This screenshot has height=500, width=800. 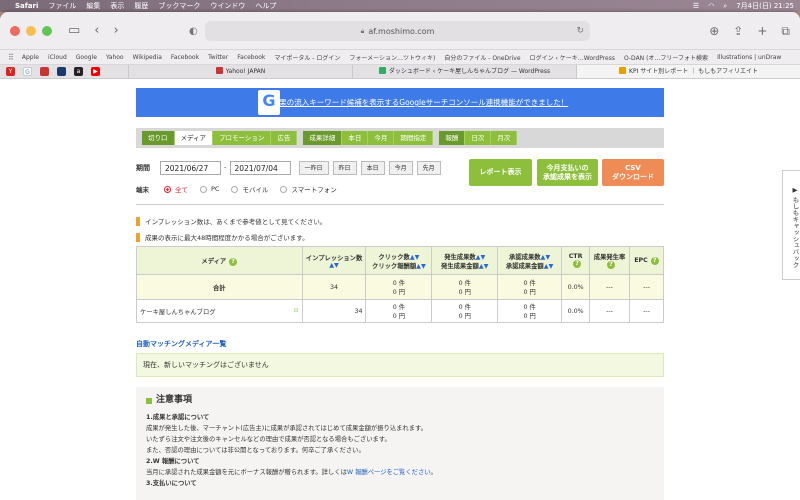 I want to click on csv-download-button: CSV ダウンロード, so click(x=633, y=172).